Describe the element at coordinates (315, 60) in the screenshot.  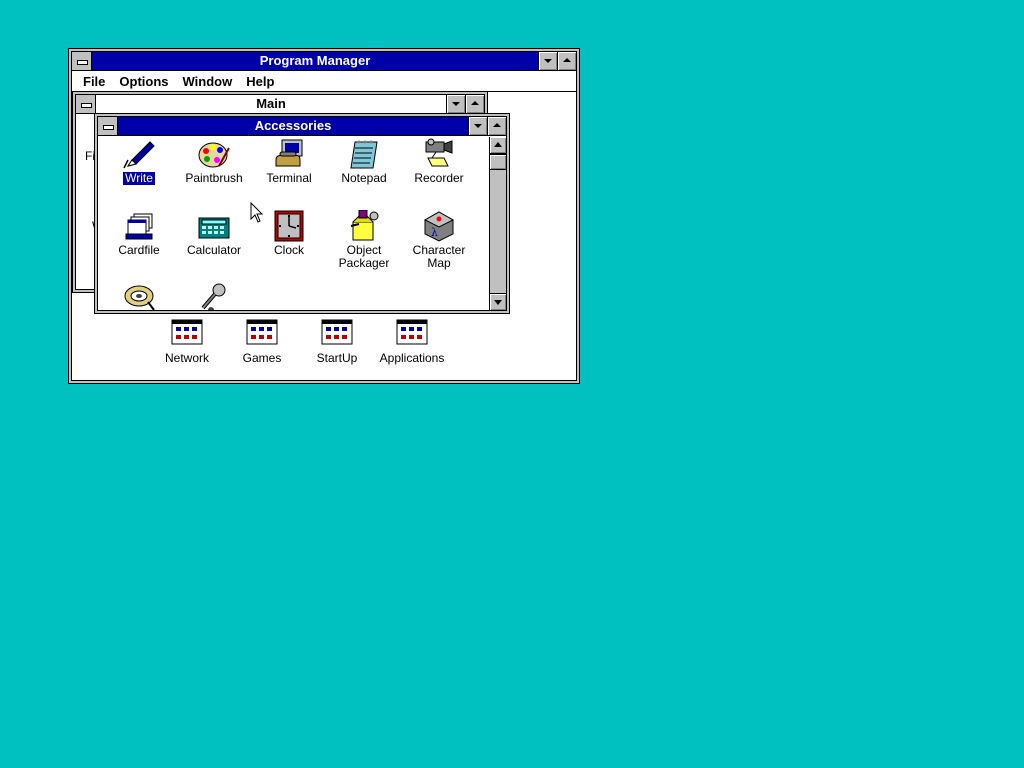
I see `window-title: Program Manager` at that location.